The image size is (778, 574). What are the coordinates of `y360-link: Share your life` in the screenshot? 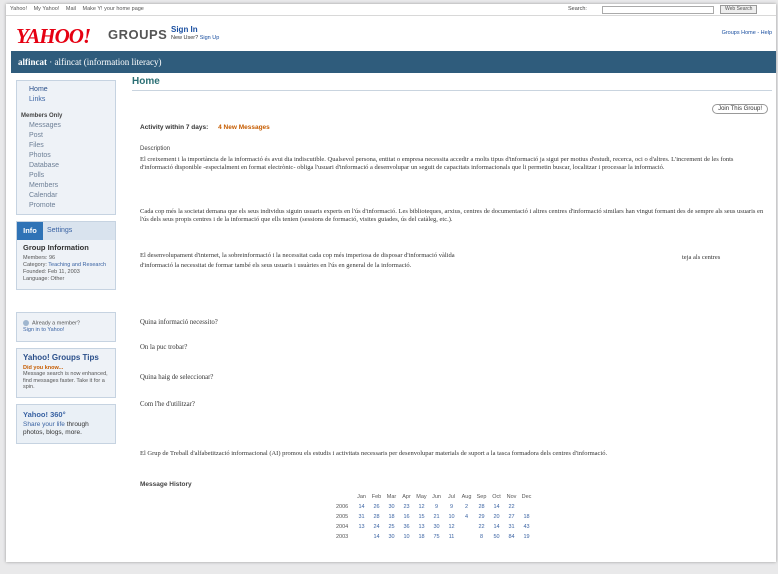 It's located at (44, 424).